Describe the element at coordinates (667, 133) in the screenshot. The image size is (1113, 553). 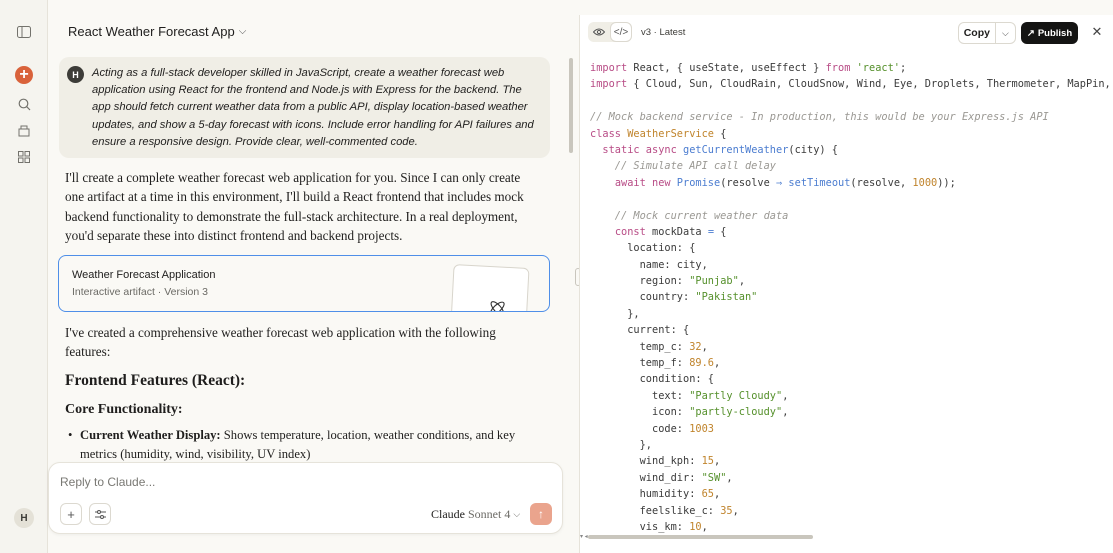
I see `code-token: WeatherService` at that location.